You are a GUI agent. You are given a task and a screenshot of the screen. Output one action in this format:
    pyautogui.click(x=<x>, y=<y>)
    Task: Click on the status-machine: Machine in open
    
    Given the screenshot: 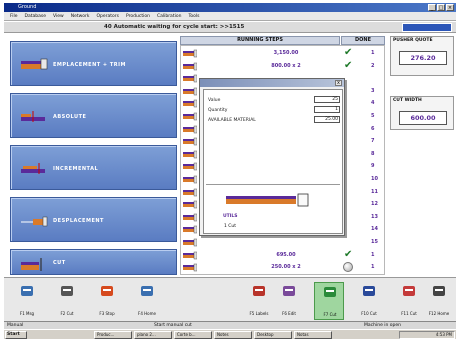 What is the action you would take?
    pyautogui.click(x=383, y=325)
    